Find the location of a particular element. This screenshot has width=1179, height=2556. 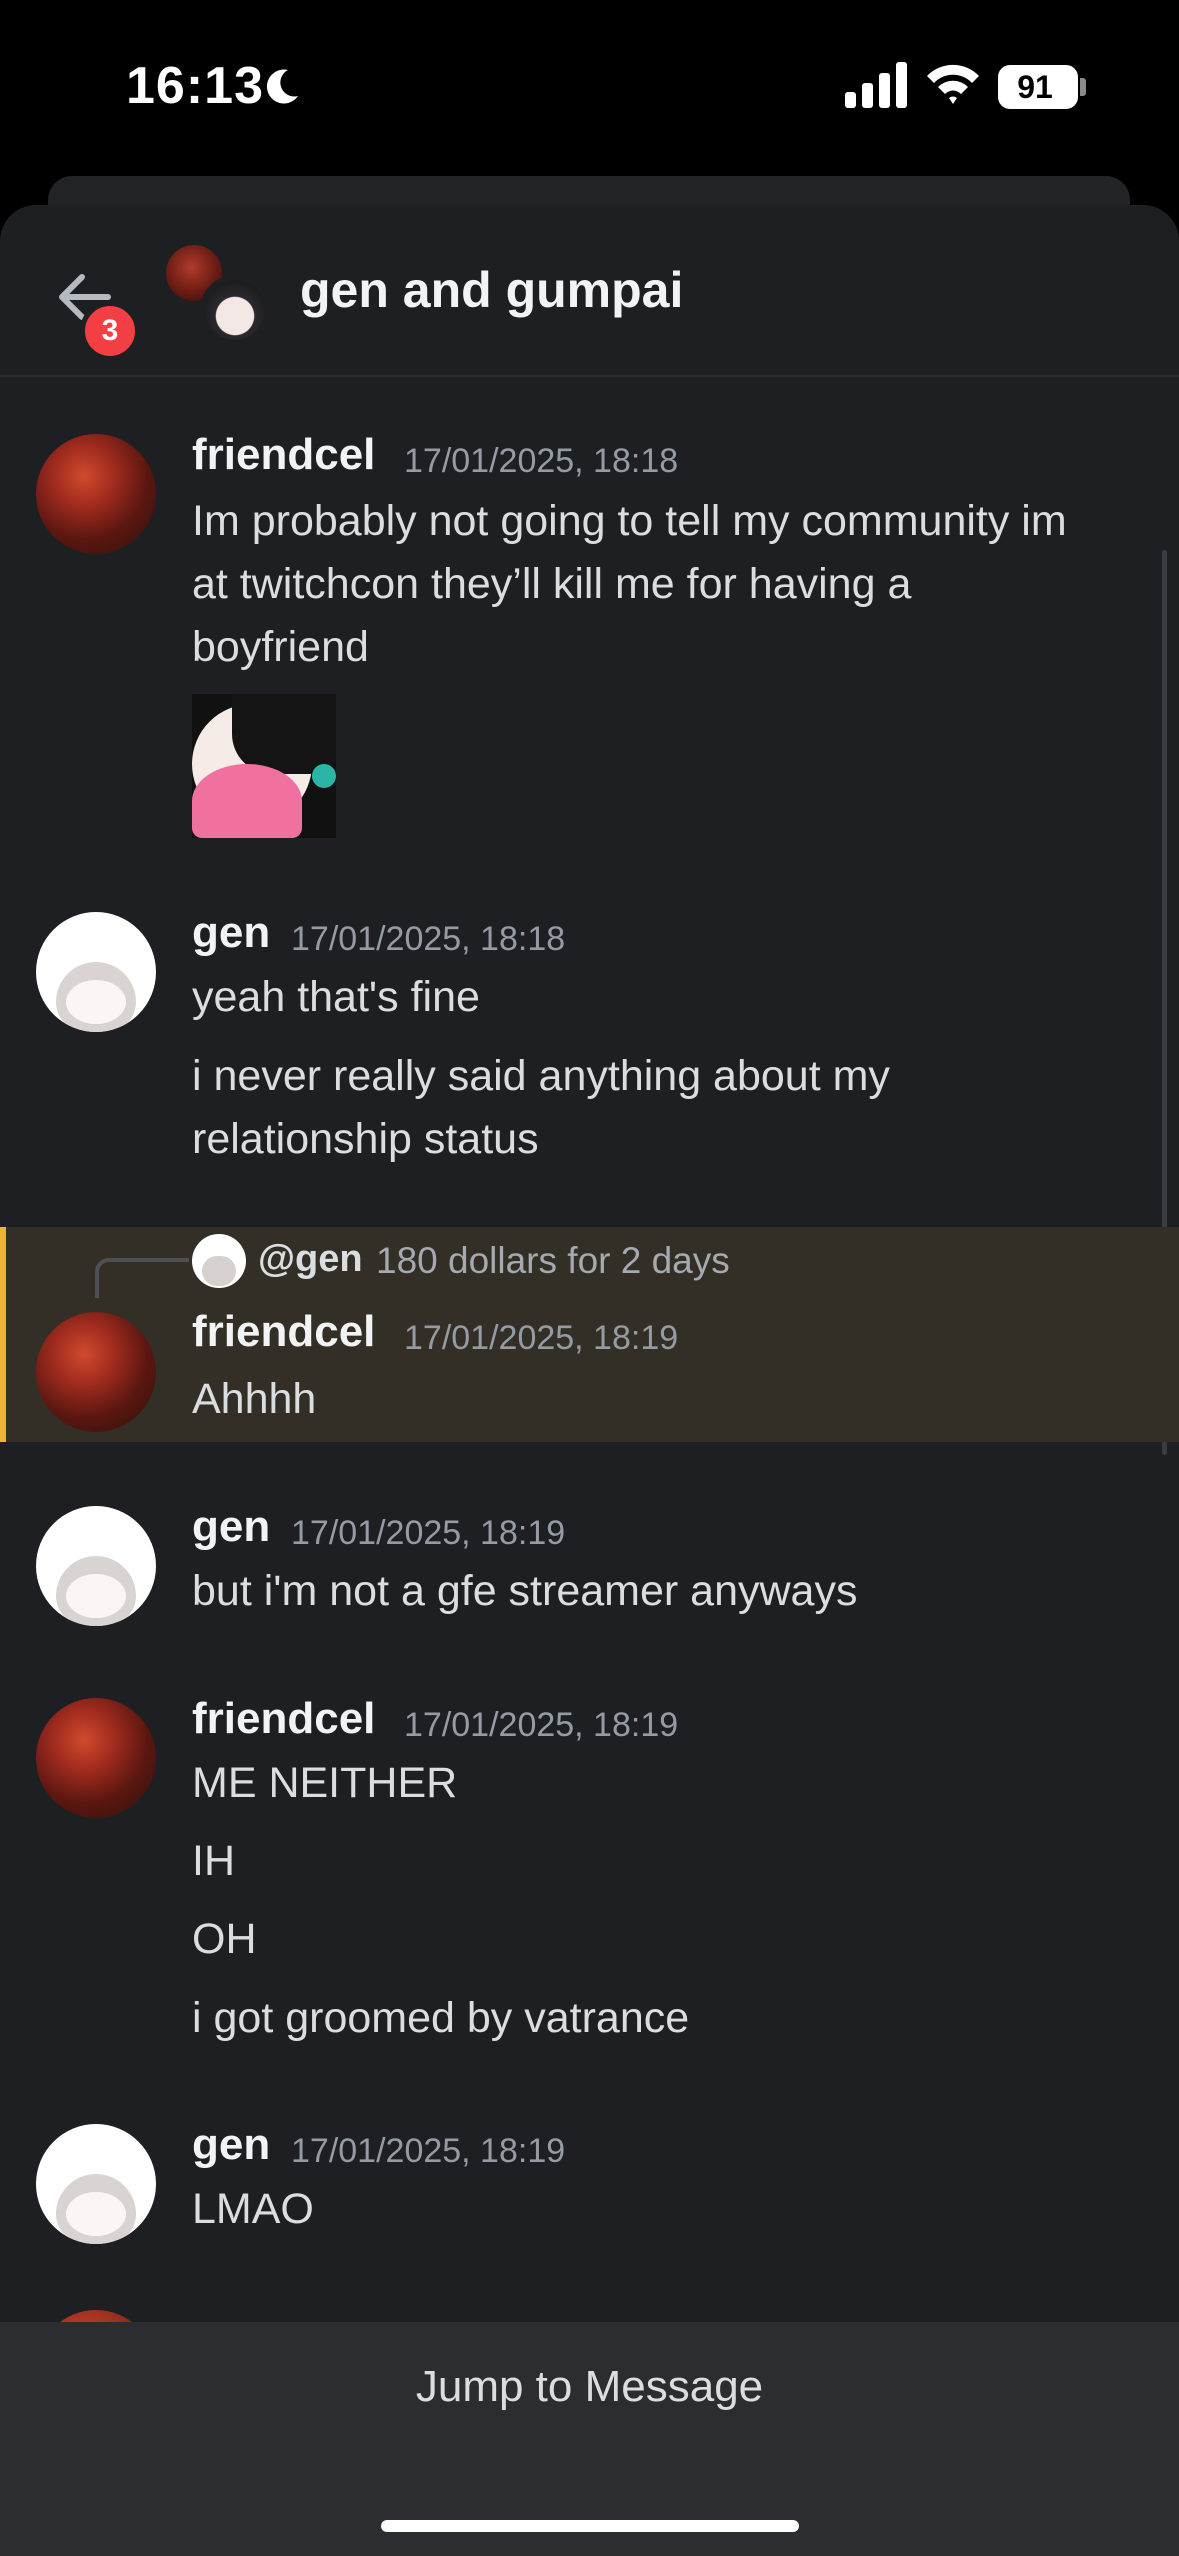

group-avatar is located at coordinates (219, 296).